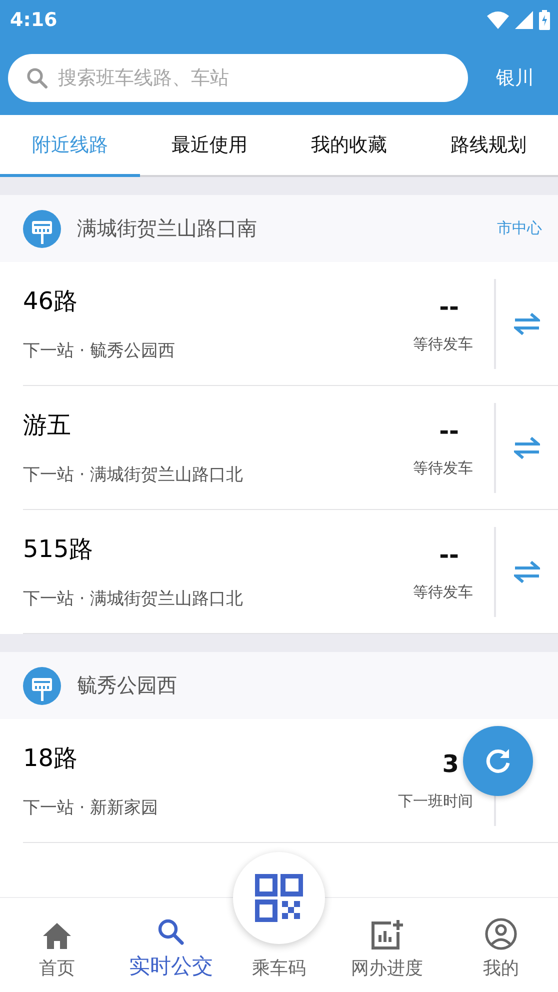  Describe the element at coordinates (519, 228) in the screenshot. I see `area-tag: 市中心` at that location.